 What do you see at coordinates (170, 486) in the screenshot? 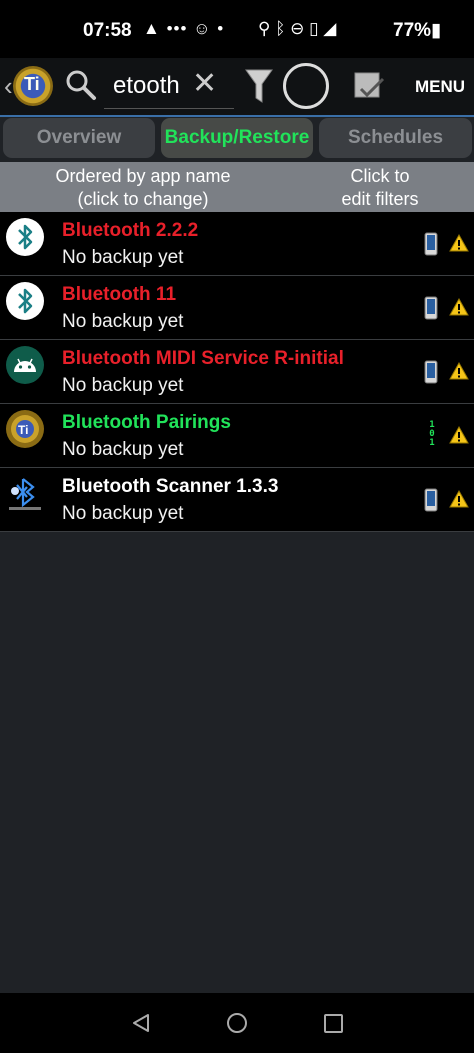
I see `app-name: Bluetooth Scanner 1.3.3` at bounding box center [170, 486].